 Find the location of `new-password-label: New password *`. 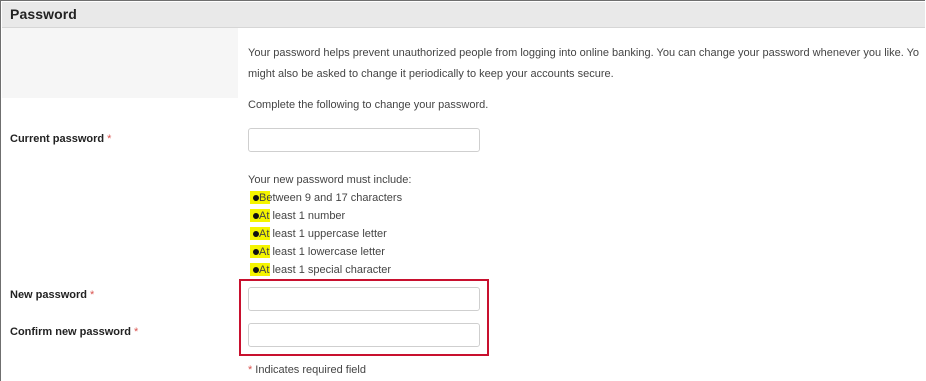

new-password-label: New password * is located at coordinates (52, 295).